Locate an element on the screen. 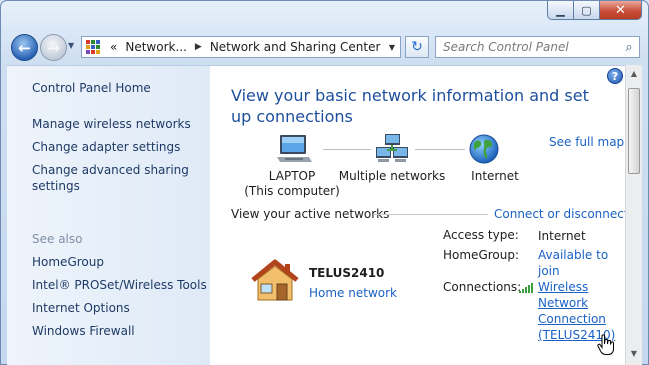  caption-buttons: ▁ ▢ ✕ is located at coordinates (594, 10).